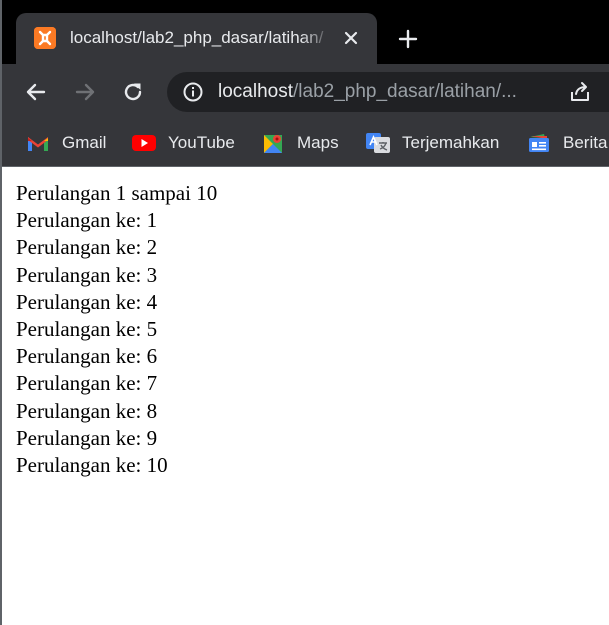 The height and width of the screenshot is (625, 609). I want to click on maps-icon, so click(273, 143).